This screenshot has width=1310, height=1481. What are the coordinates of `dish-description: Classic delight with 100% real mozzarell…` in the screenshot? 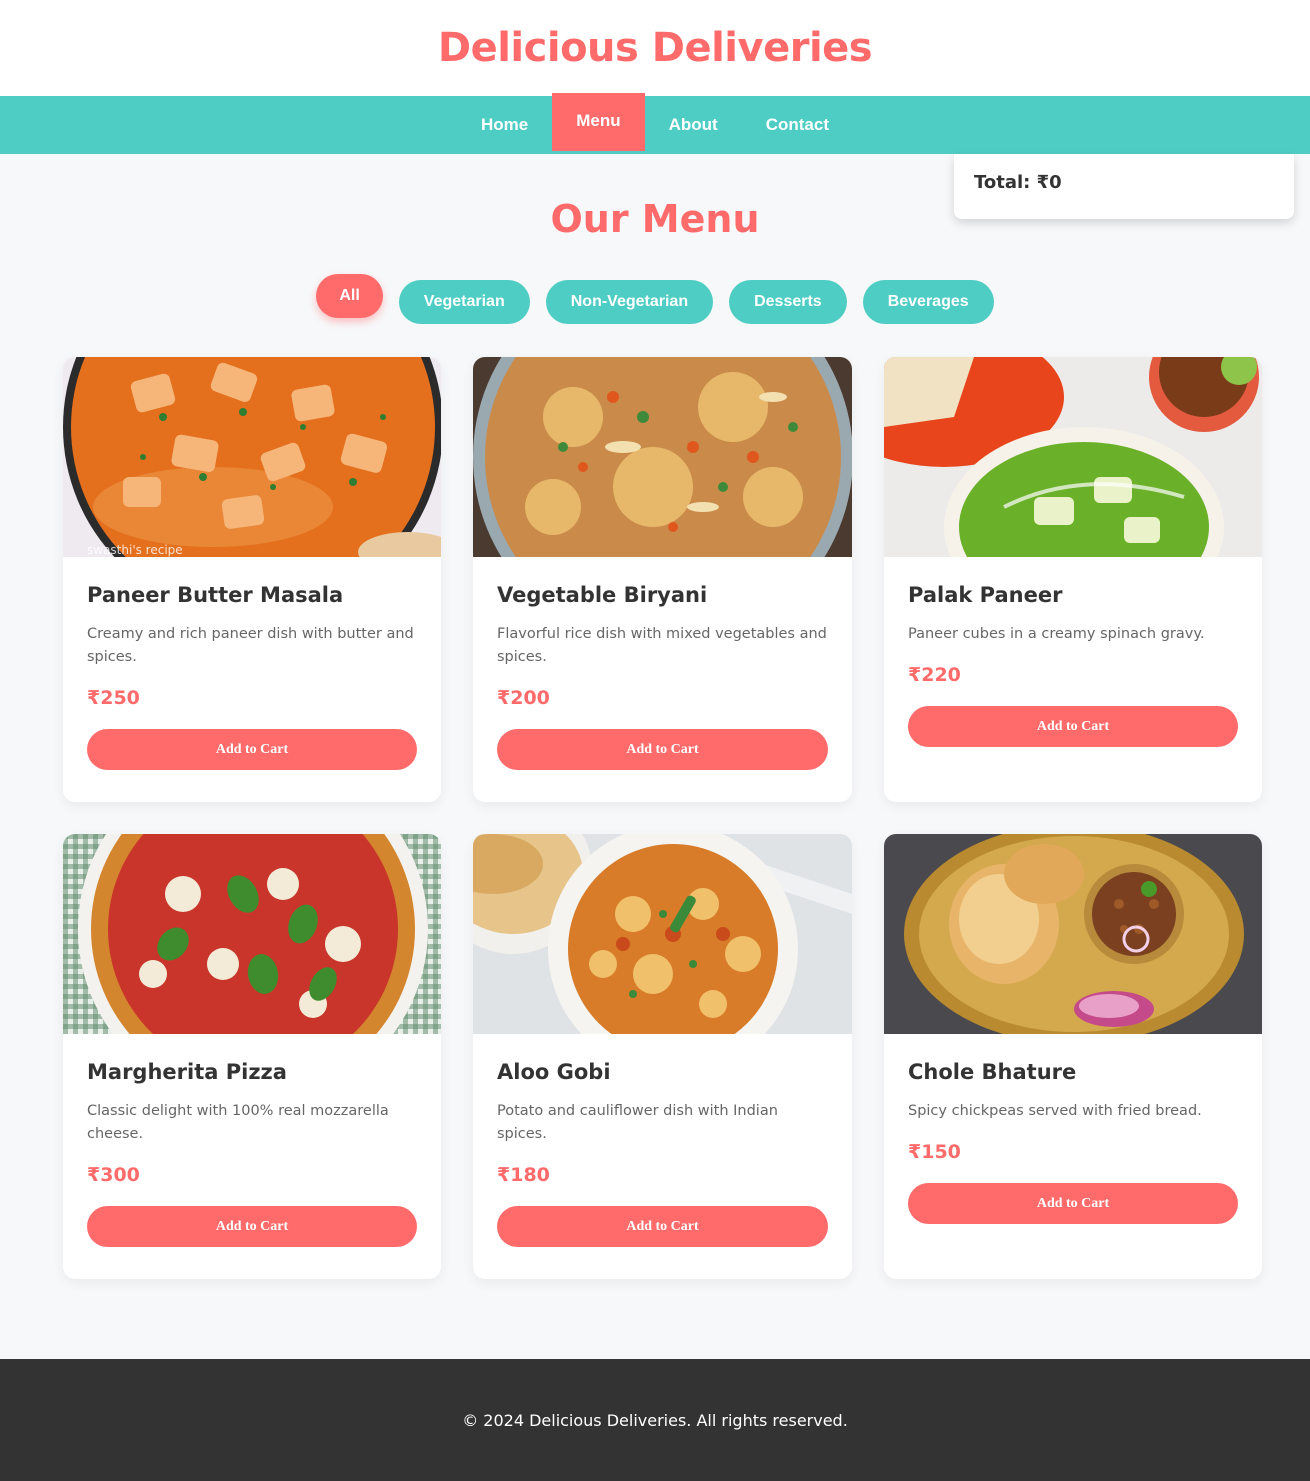 It's located at (238, 1122).